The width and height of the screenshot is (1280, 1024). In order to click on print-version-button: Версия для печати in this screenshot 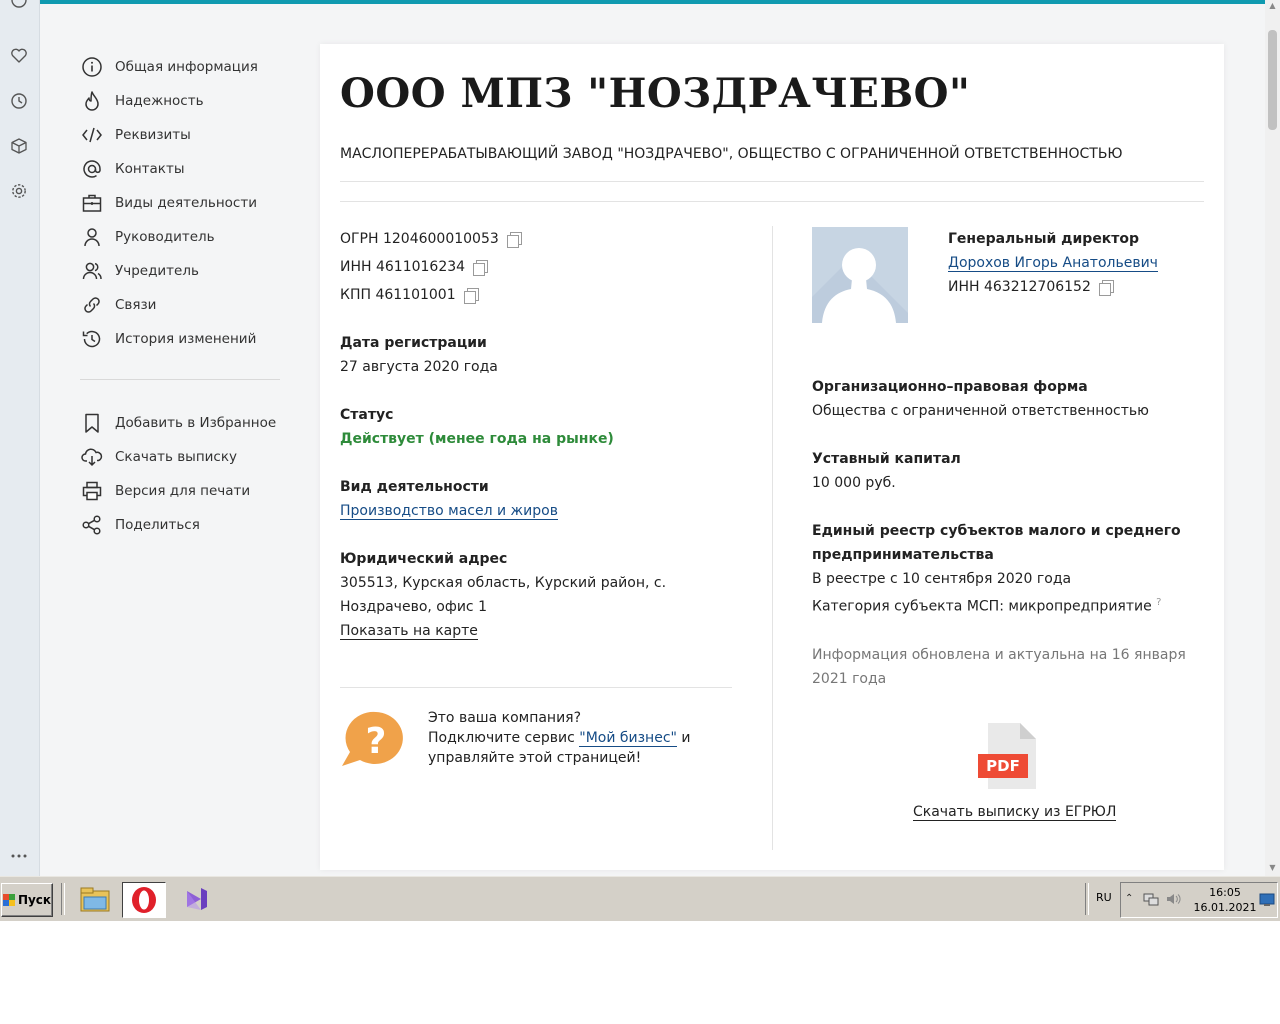, I will do `click(180, 491)`.